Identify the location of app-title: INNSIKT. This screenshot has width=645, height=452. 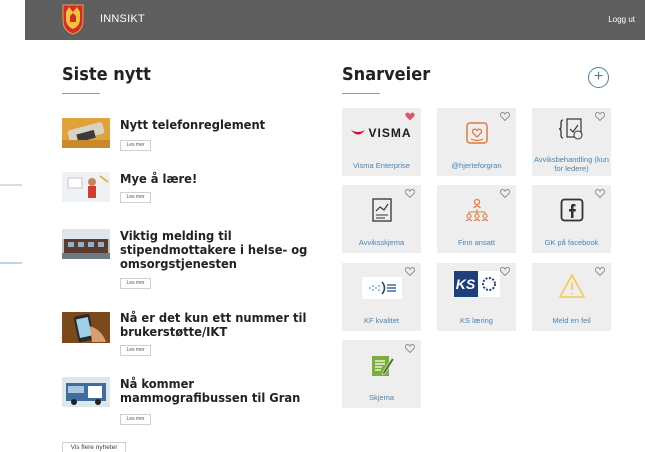
(122, 19).